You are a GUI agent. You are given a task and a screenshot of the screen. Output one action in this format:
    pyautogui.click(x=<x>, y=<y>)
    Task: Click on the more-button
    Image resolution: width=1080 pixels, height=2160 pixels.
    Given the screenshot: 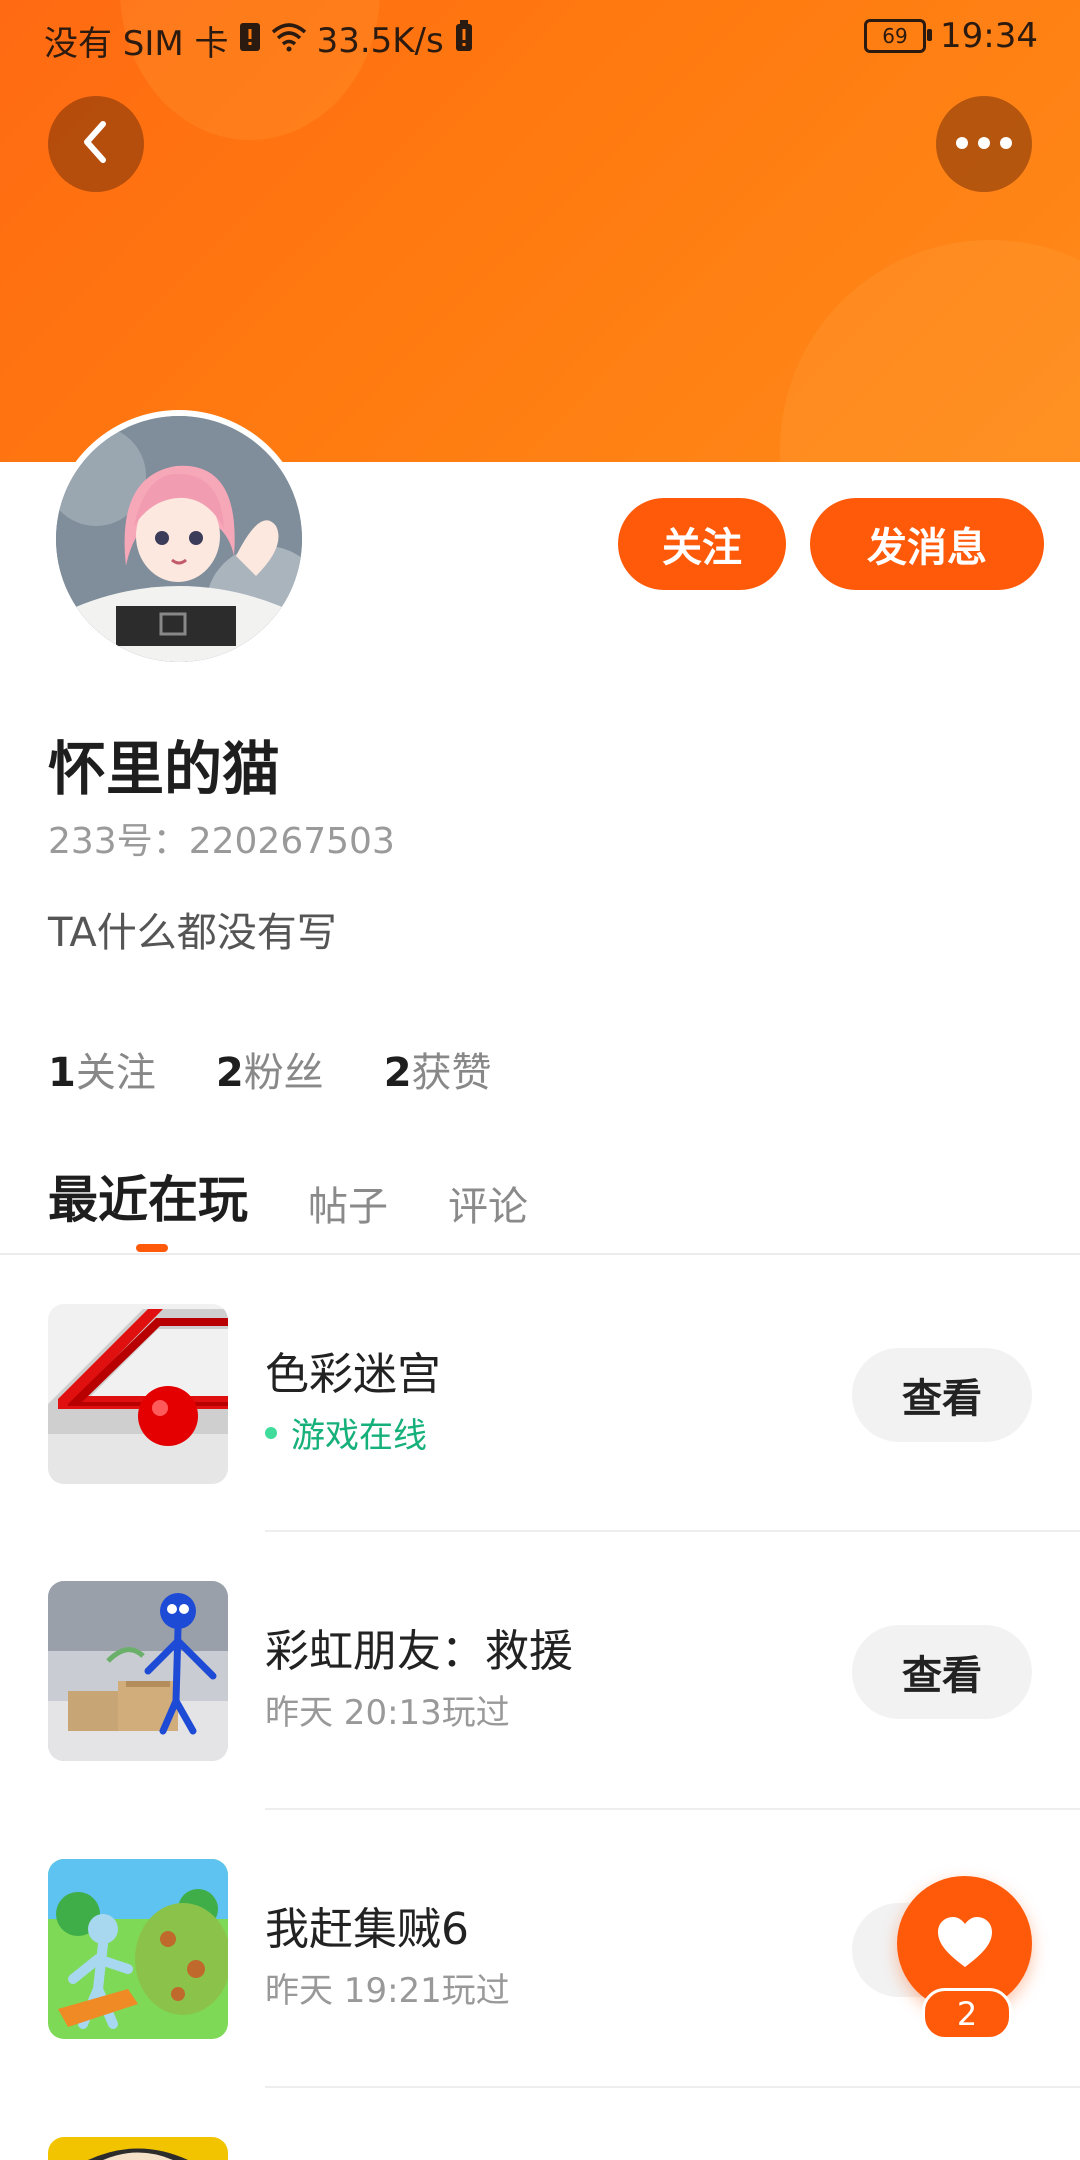 What is the action you would take?
    pyautogui.click(x=984, y=144)
    